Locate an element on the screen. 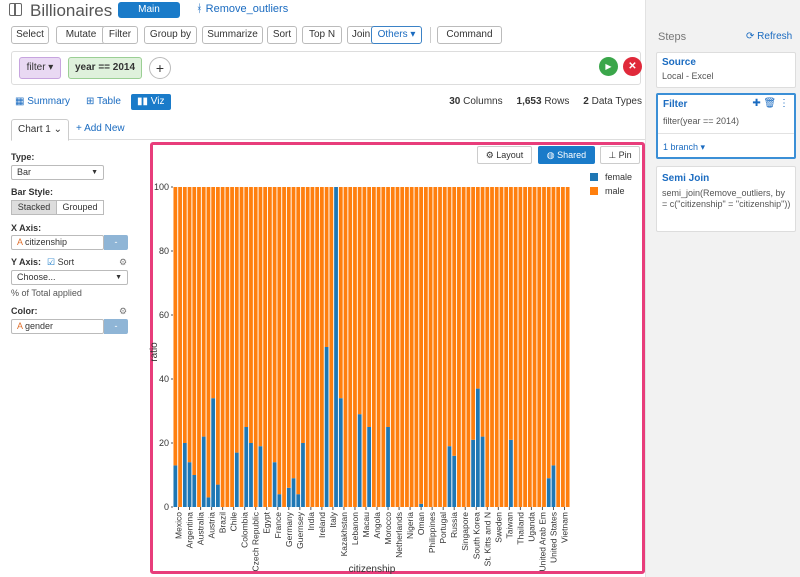 This screenshot has height=577, width=800. tab-main: Main is located at coordinates (149, 10).